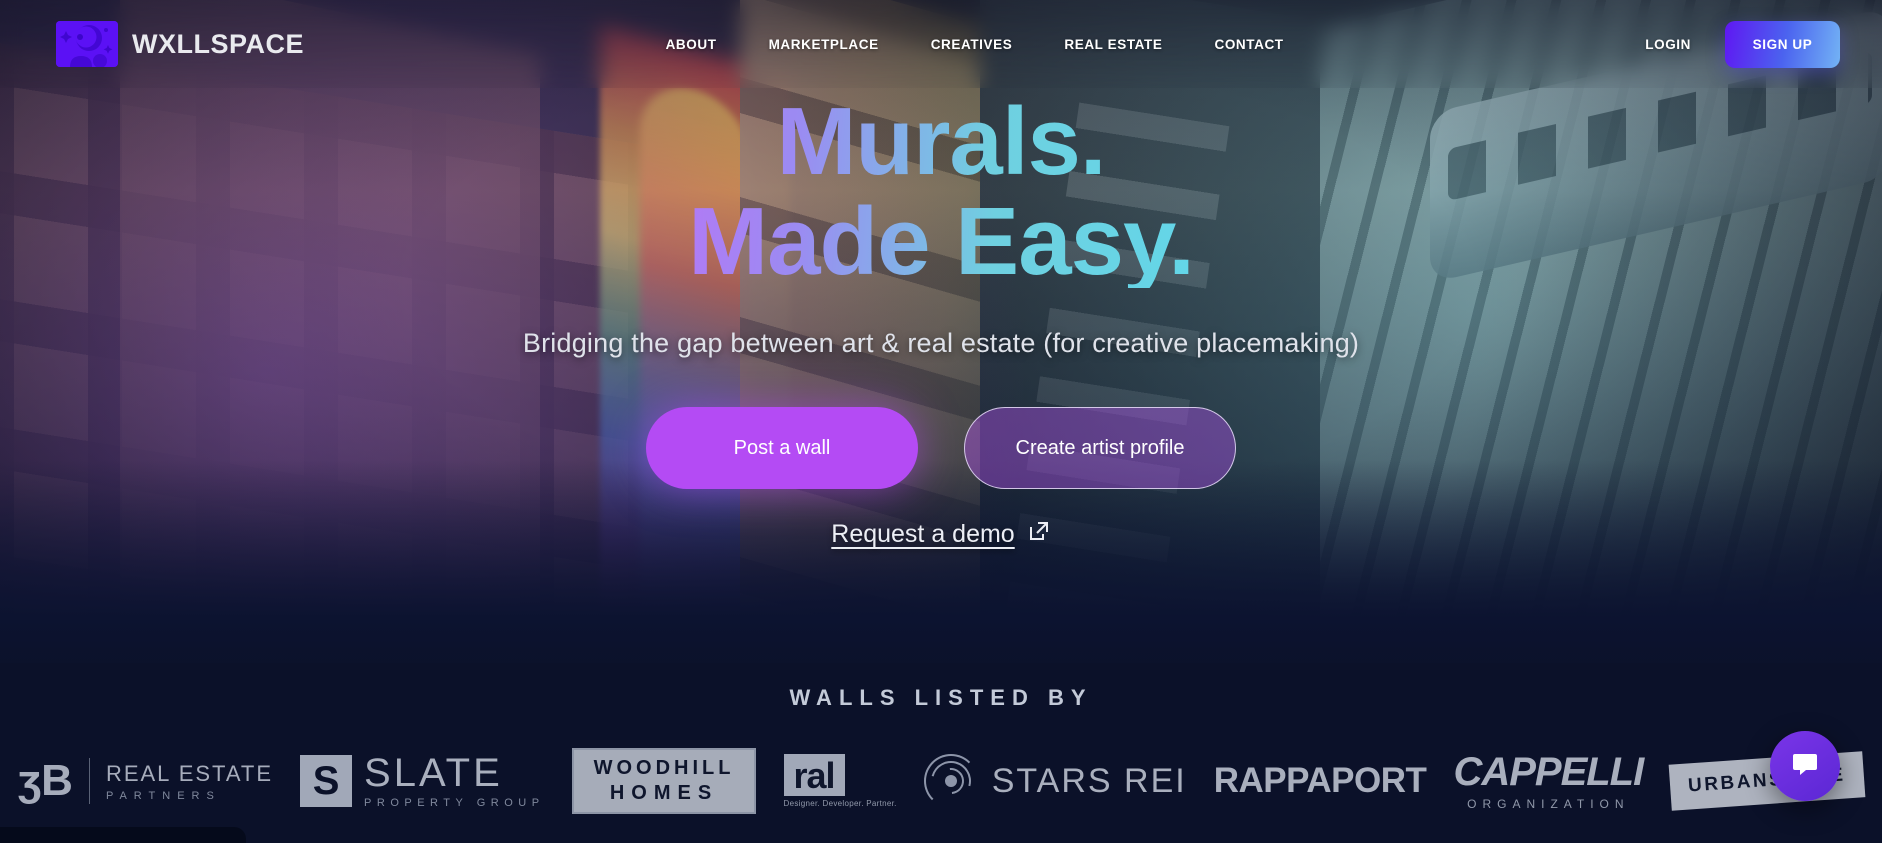 The image size is (1882, 843). I want to click on hero-cta-row: Post a wall Create artist profile, so click(941, 448).